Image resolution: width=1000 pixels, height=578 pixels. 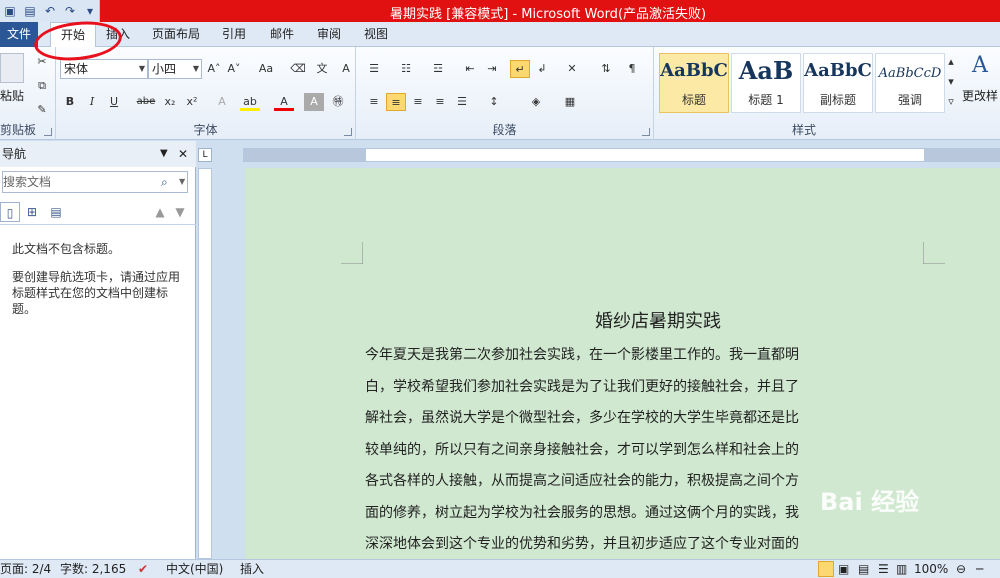 I want to click on tab-view: 视图, so click(x=376, y=34).